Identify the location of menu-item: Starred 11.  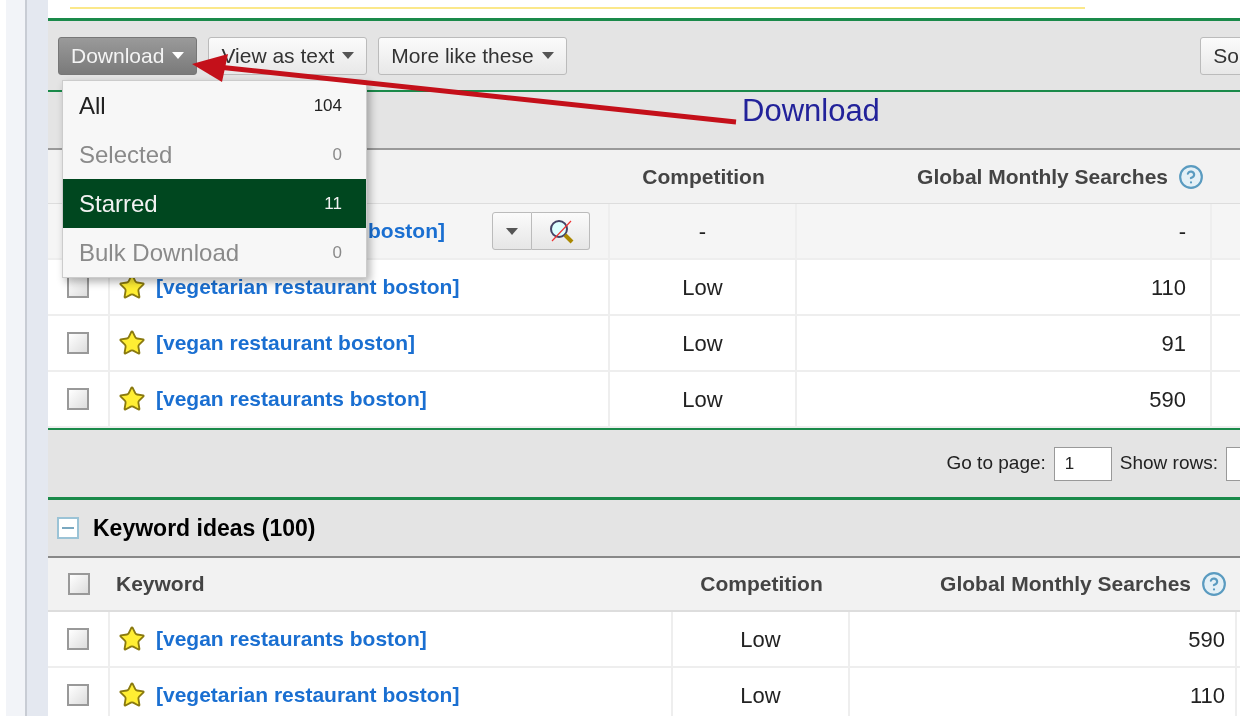
(214, 203).